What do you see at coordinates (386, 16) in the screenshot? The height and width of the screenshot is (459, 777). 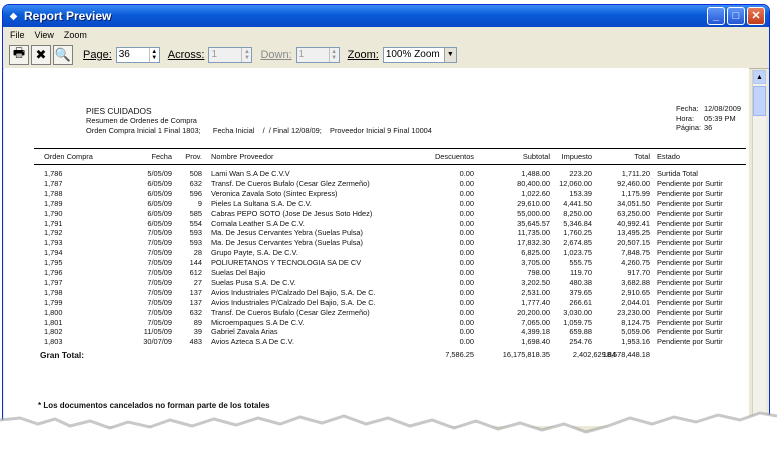 I see `title-bar: ◆ Report Preview _ □ ✕` at bounding box center [386, 16].